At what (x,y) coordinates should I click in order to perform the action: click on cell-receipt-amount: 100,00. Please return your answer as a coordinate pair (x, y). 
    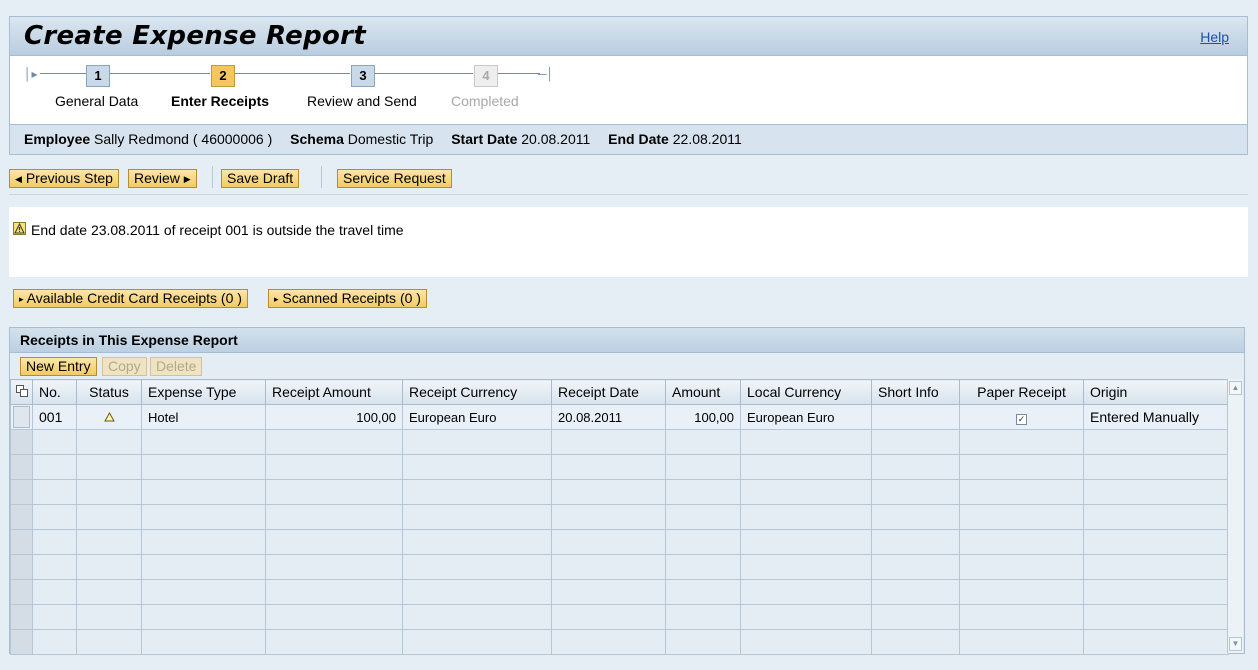
    Looking at the image, I should click on (334, 417).